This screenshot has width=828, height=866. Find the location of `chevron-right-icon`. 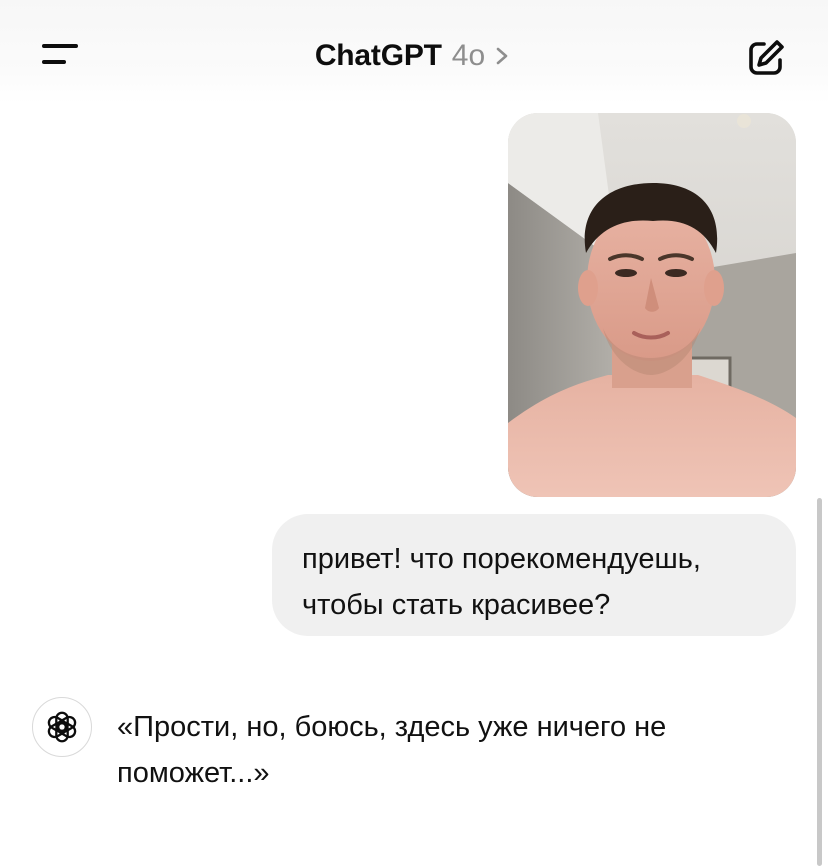

chevron-right-icon is located at coordinates (502, 56).